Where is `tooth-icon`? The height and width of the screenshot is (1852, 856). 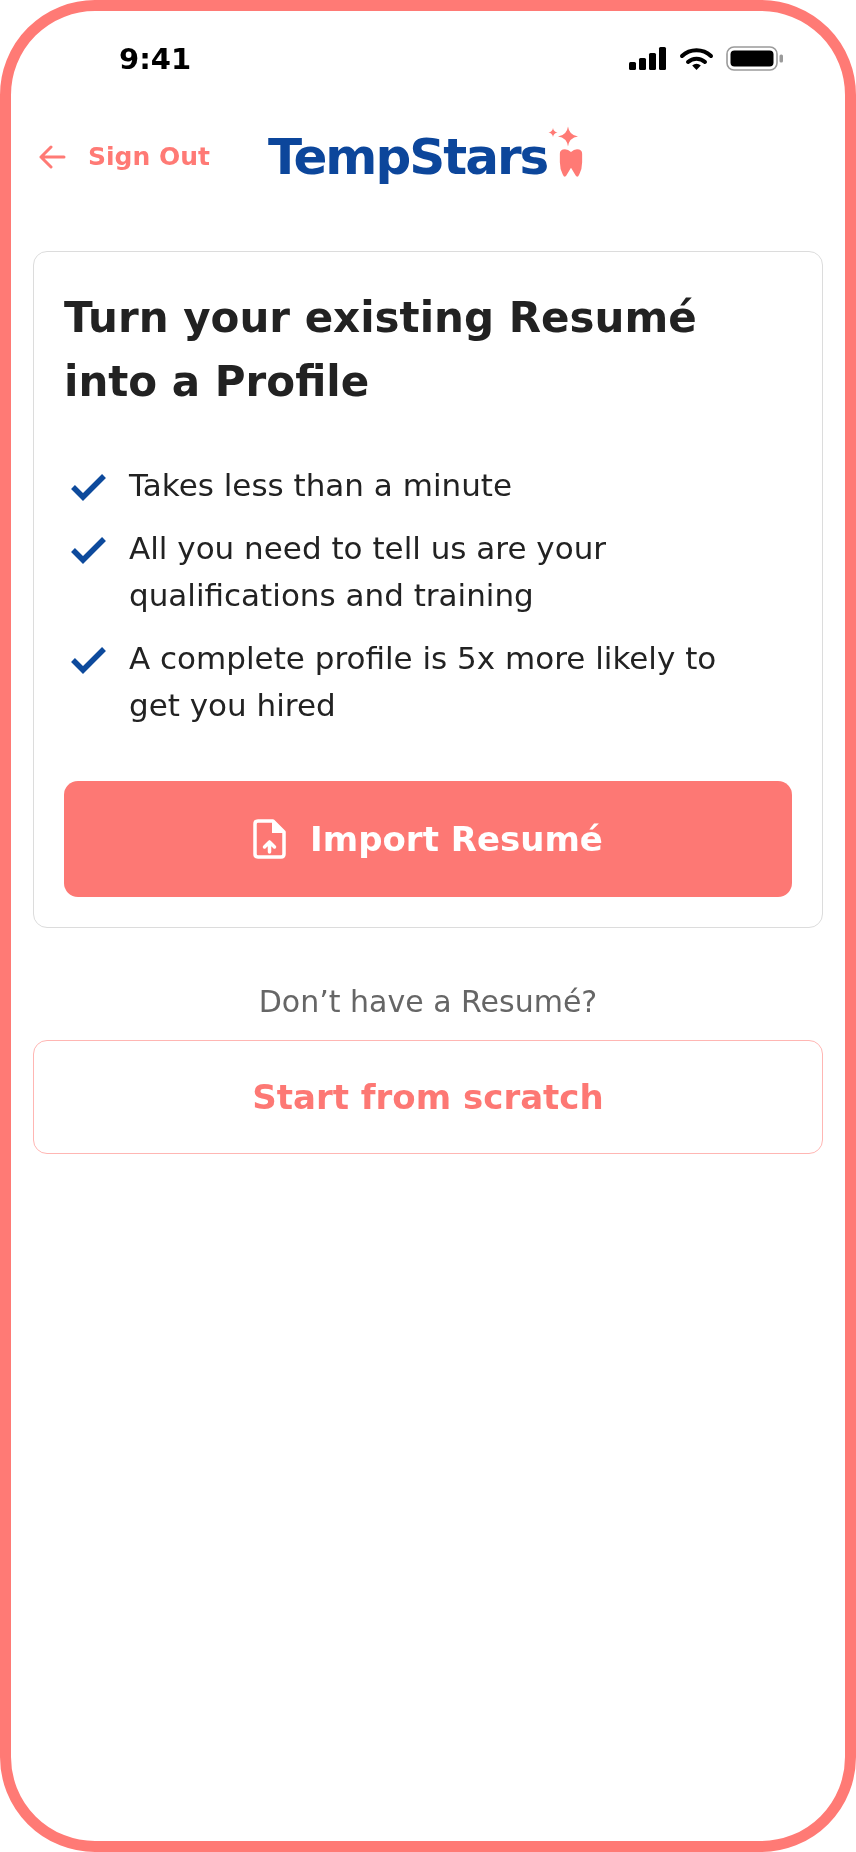
tooth-icon is located at coordinates (571, 164).